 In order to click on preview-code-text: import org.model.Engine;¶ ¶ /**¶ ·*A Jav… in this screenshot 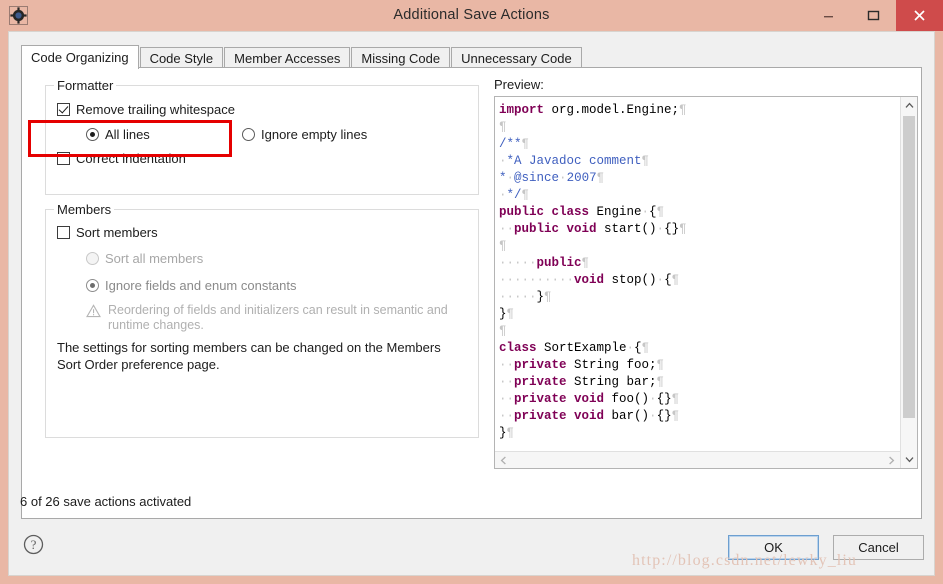, I will do `click(593, 271)`.